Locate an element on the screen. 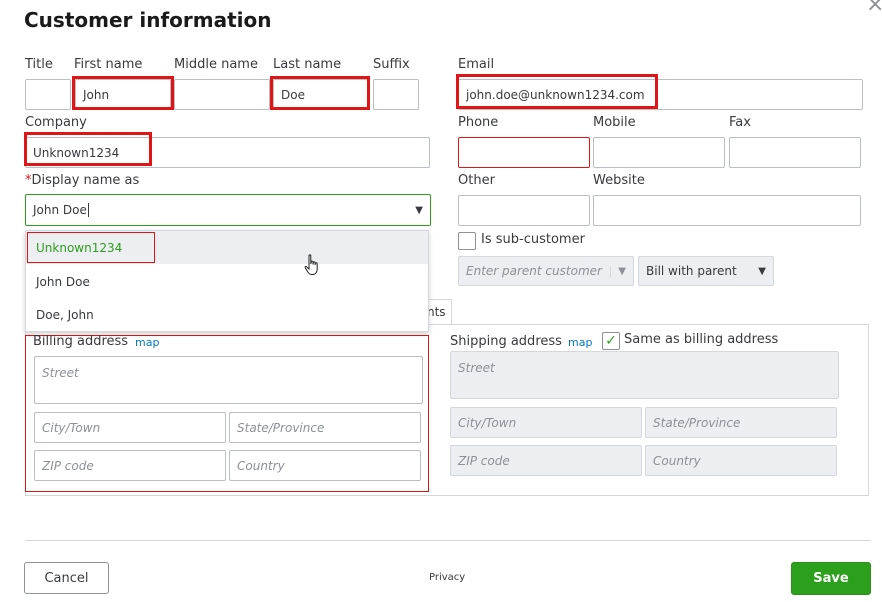 This screenshot has height=602, width=882. parent-customer-select: Enter parent customer ▼ is located at coordinates (546, 271).